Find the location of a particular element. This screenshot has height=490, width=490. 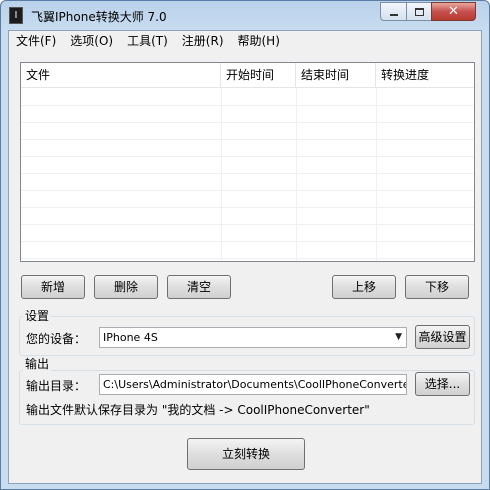

chevron-down-icon: ▼ is located at coordinates (398, 337).